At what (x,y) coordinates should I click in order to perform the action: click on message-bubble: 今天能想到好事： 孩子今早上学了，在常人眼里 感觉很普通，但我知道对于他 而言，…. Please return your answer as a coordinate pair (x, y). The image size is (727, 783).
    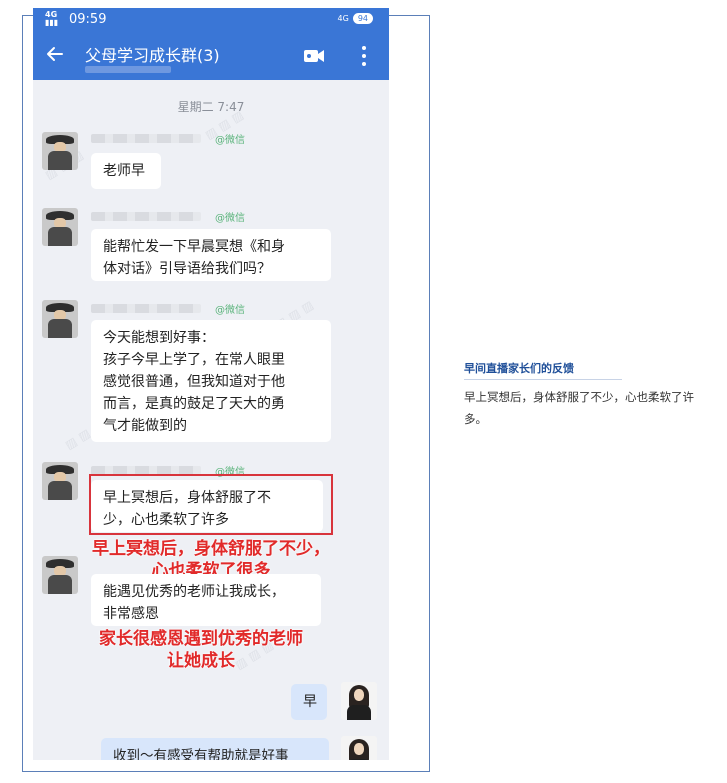
    Looking at the image, I should click on (211, 381).